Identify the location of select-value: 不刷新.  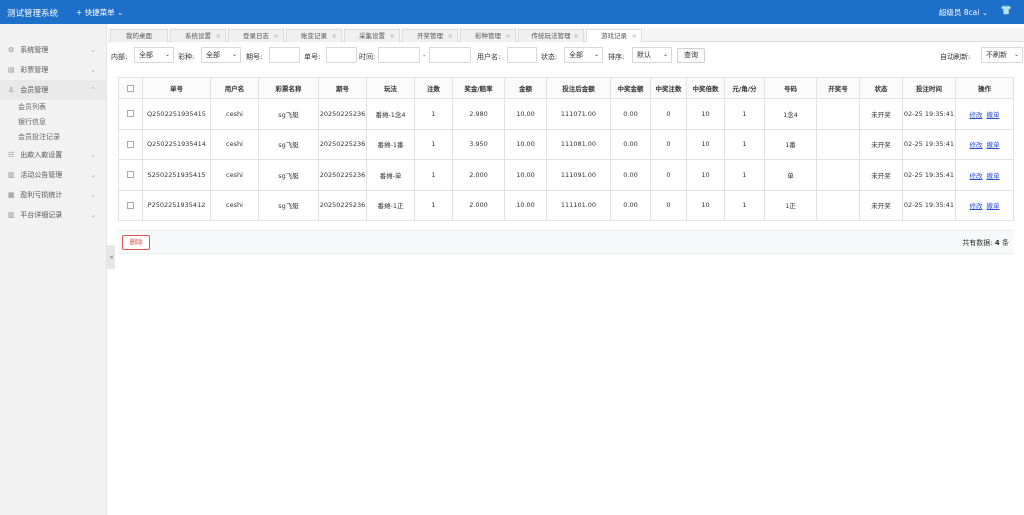
(996, 55).